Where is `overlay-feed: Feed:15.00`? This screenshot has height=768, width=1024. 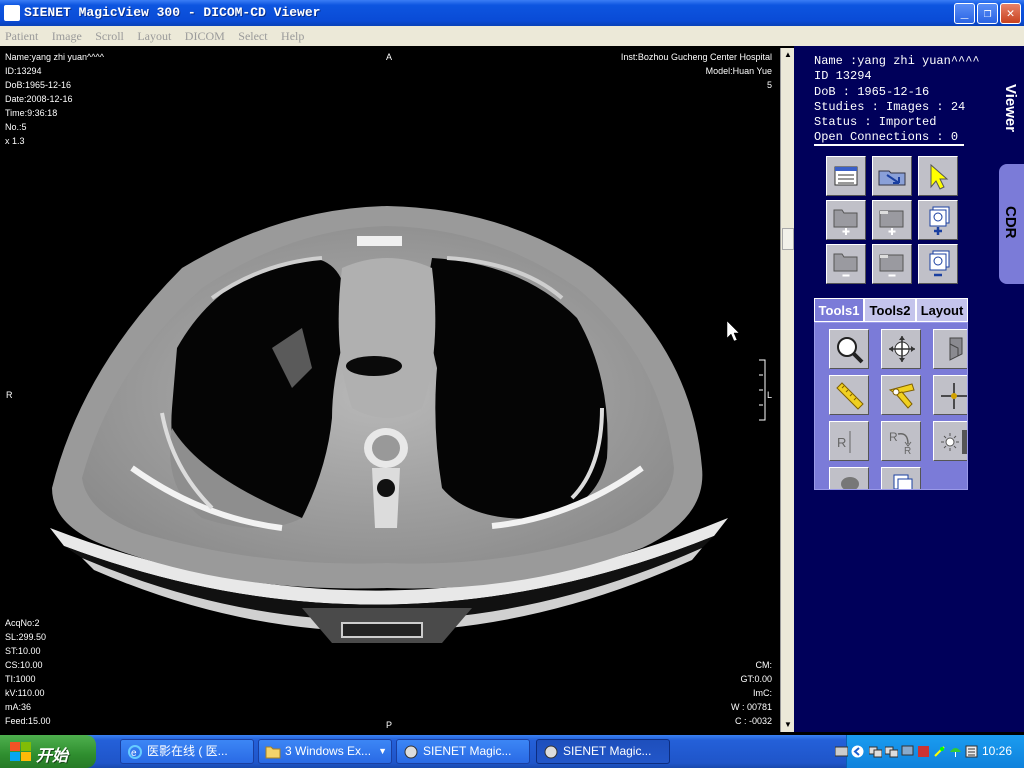 overlay-feed: Feed:15.00 is located at coordinates (28, 721).